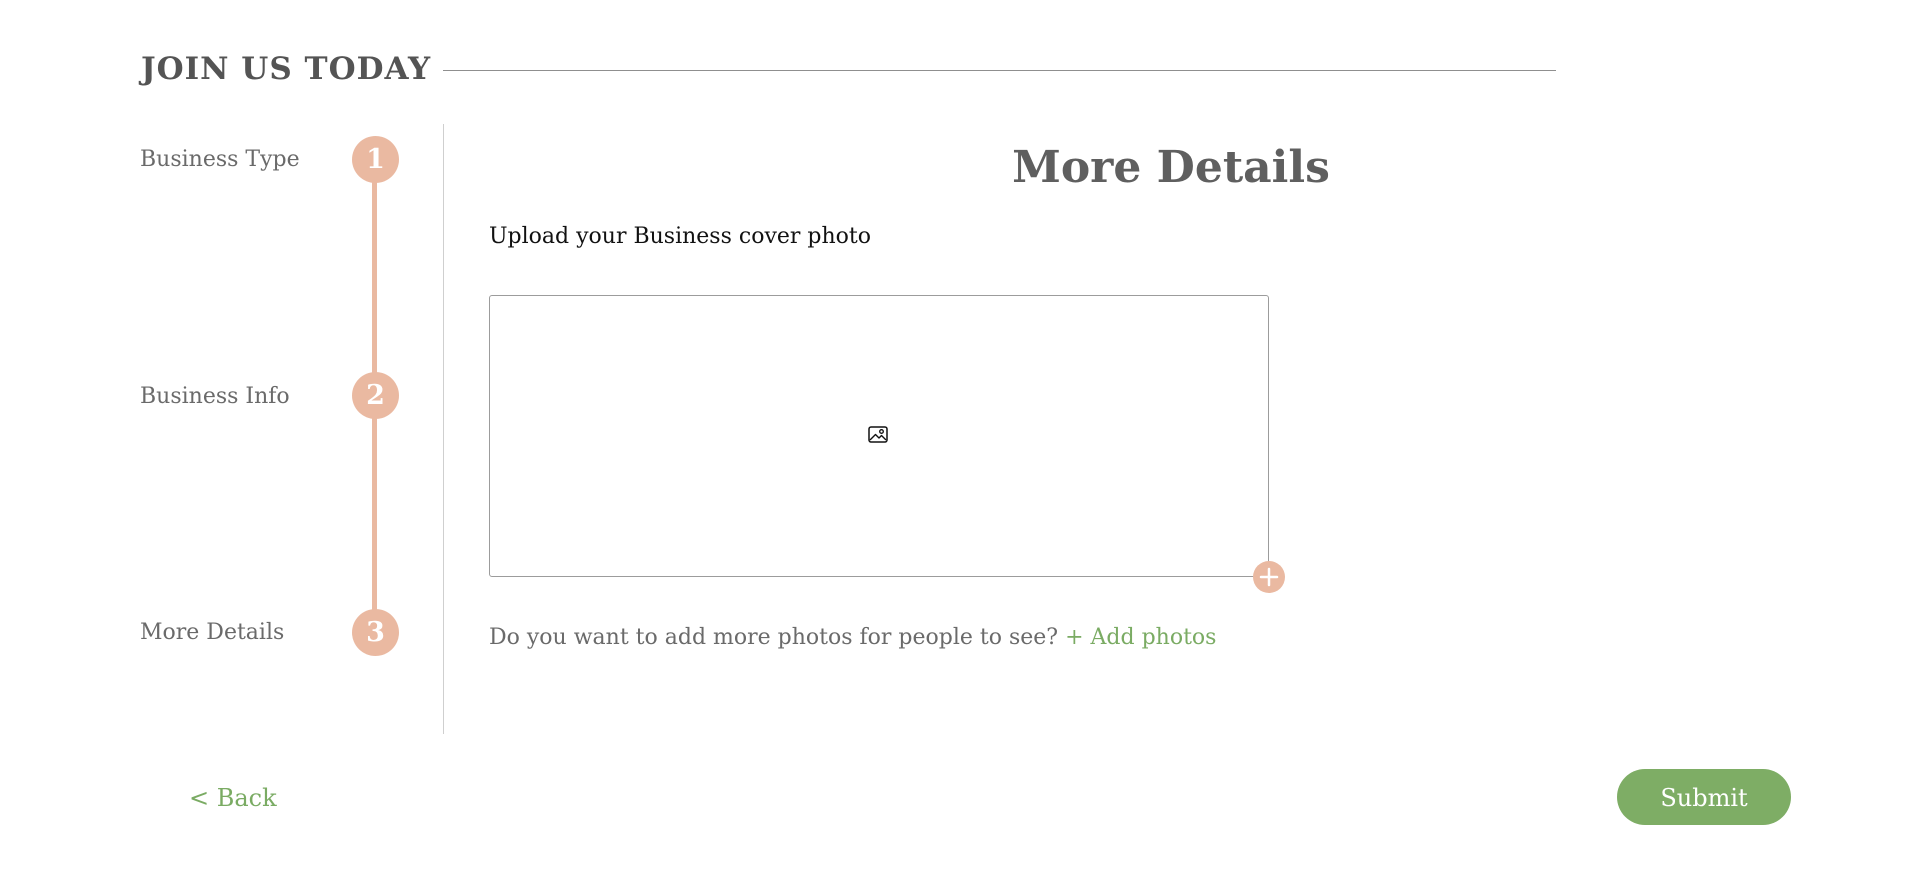 This screenshot has height=876, width=1918. I want to click on submit-button: Submit, so click(1704, 797).